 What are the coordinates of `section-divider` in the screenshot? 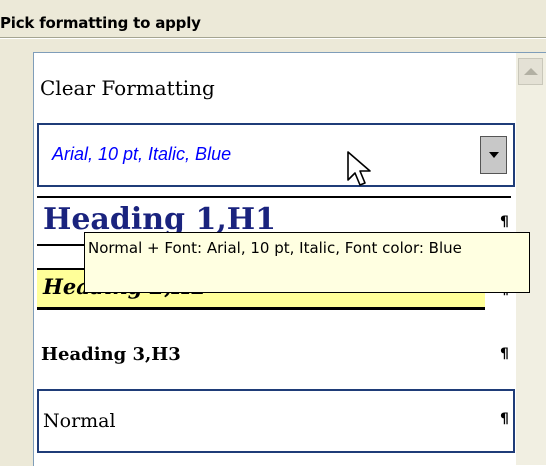 It's located at (273, 38).